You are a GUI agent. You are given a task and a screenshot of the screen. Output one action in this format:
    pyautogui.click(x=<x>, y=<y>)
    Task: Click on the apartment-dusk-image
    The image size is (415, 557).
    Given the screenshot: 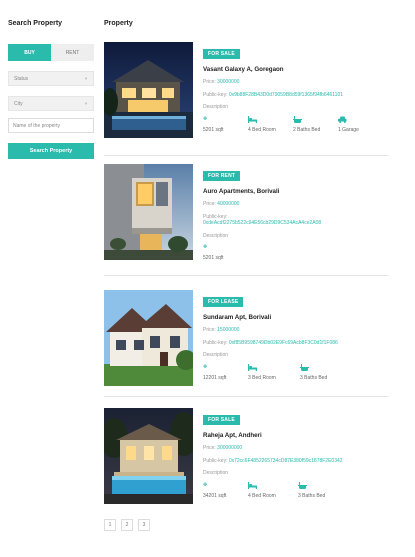 What is the action you would take?
    pyautogui.click(x=148, y=212)
    